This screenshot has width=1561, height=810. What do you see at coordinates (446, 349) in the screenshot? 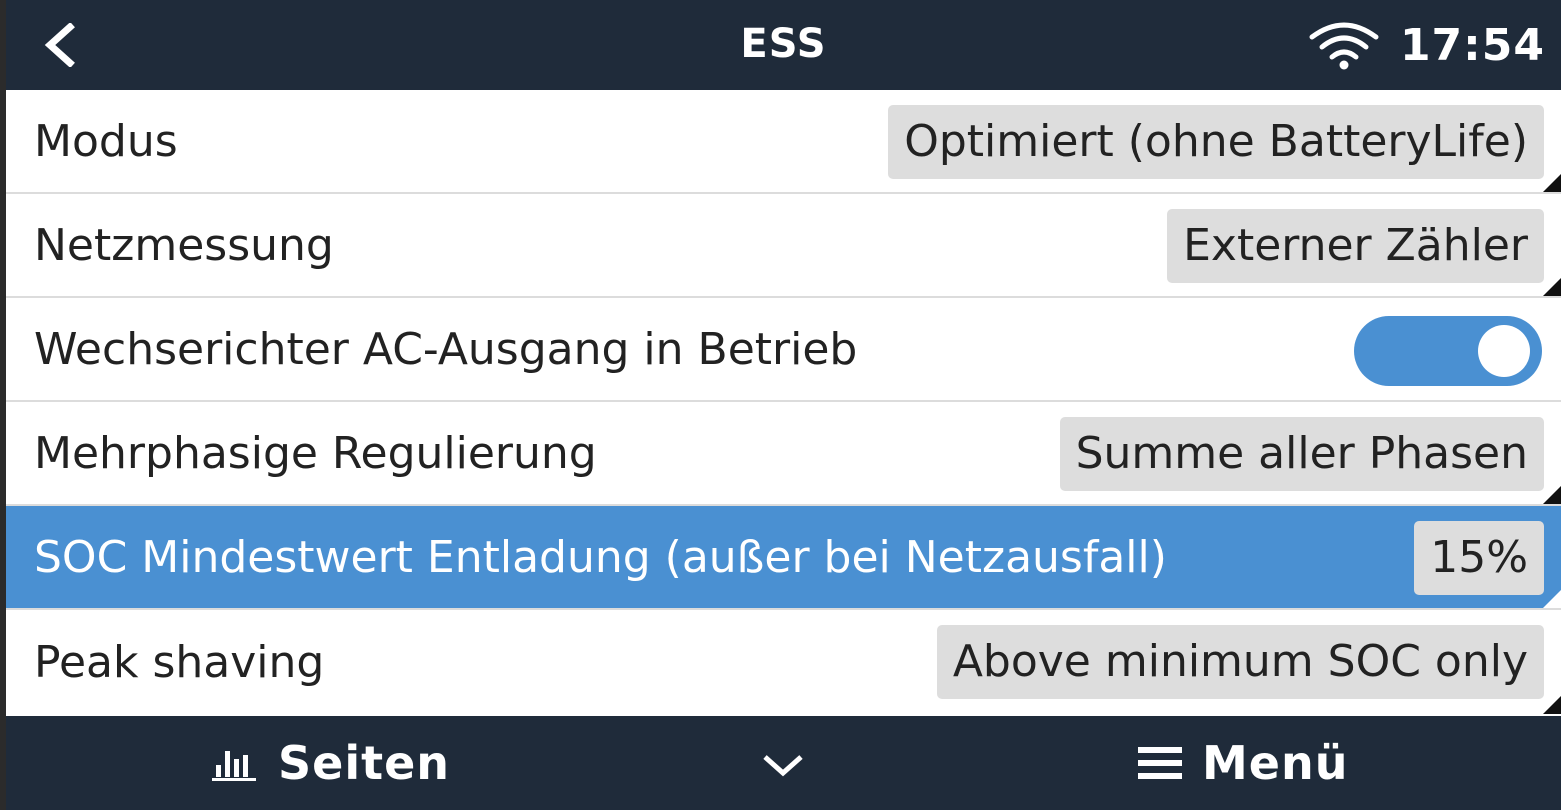
I see `setting-label: Wechserichter AC-Ausgang in Betrieb` at bounding box center [446, 349].